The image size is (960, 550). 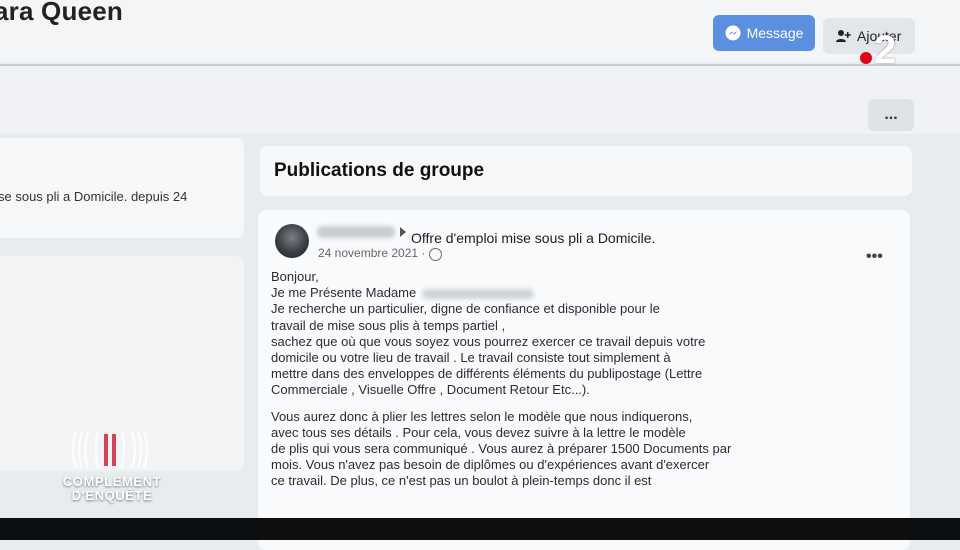 What do you see at coordinates (292, 241) in the screenshot?
I see `author-avatar` at bounding box center [292, 241].